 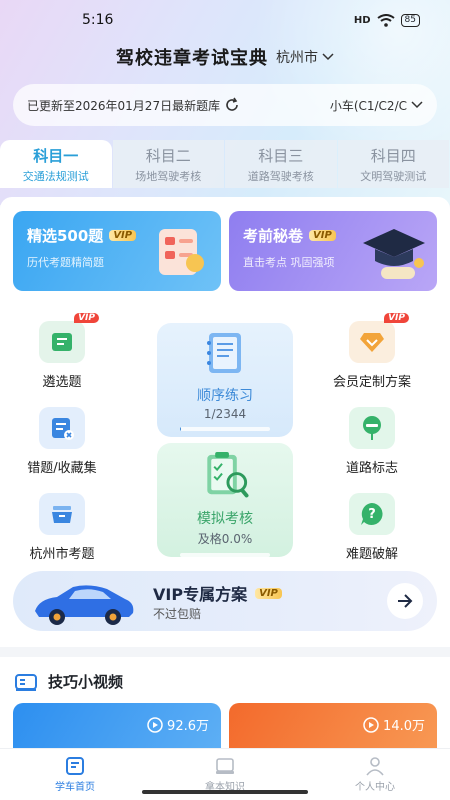 I want to click on car-type-label: 小车(C1/C2/C, so click(x=368, y=105).